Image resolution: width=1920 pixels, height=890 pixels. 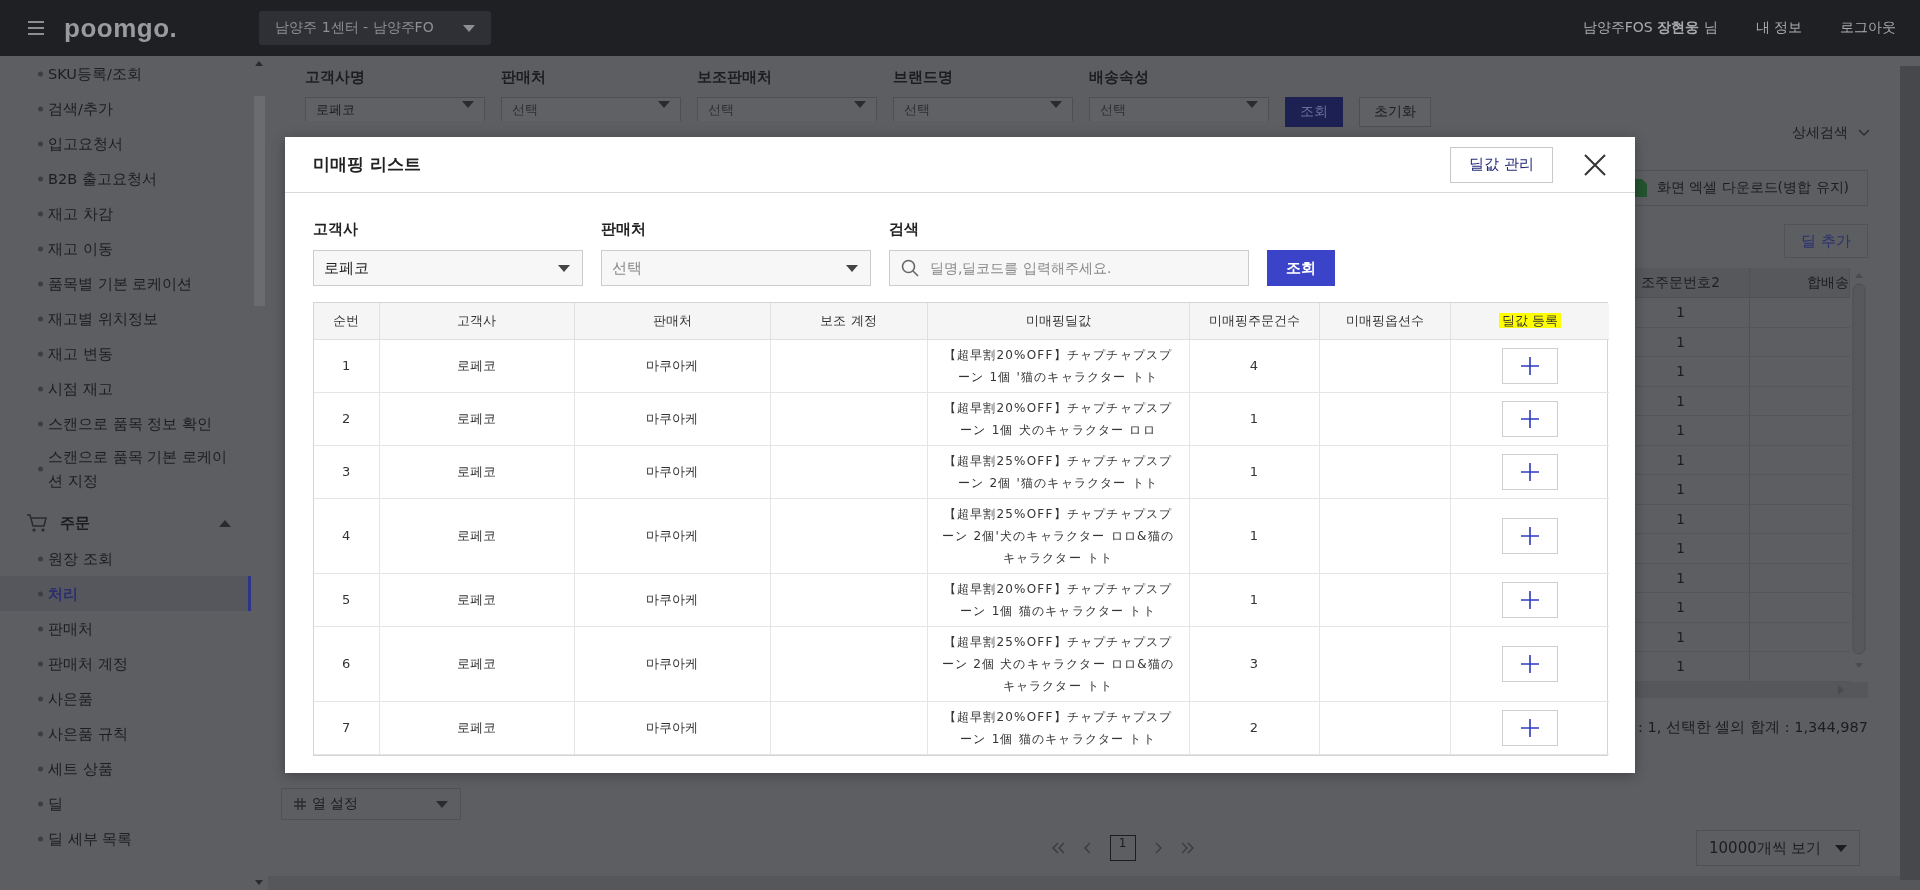 What do you see at coordinates (125, 628) in the screenshot?
I see `sidebar-item: 판매처` at bounding box center [125, 628].